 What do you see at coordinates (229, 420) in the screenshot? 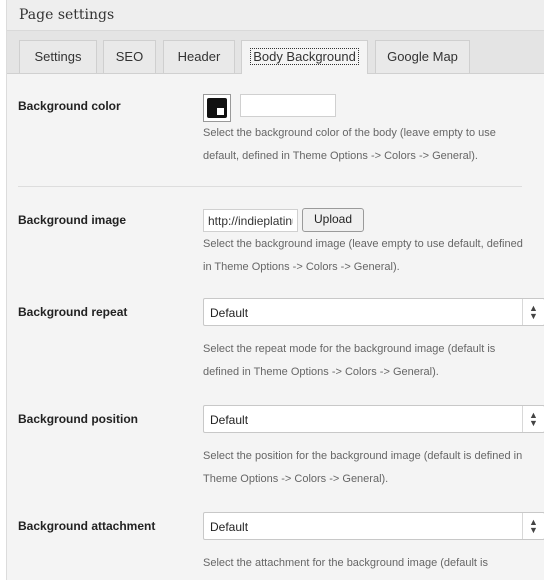
I see `background-position-value: Default` at bounding box center [229, 420].